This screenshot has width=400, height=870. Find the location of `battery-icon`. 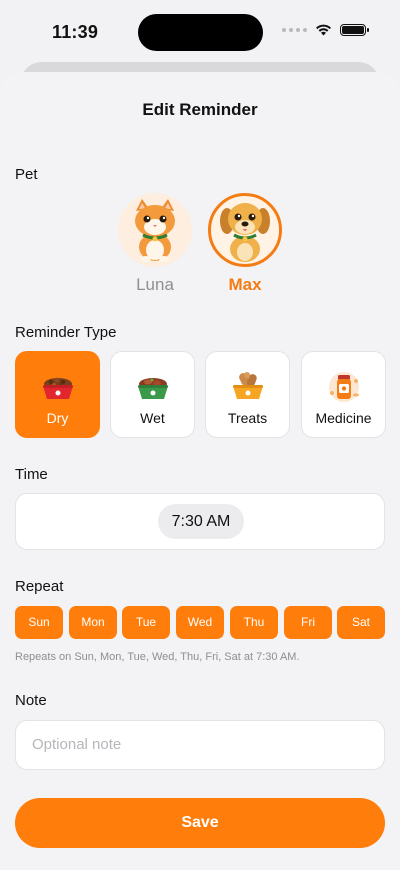

battery-icon is located at coordinates (354, 30).